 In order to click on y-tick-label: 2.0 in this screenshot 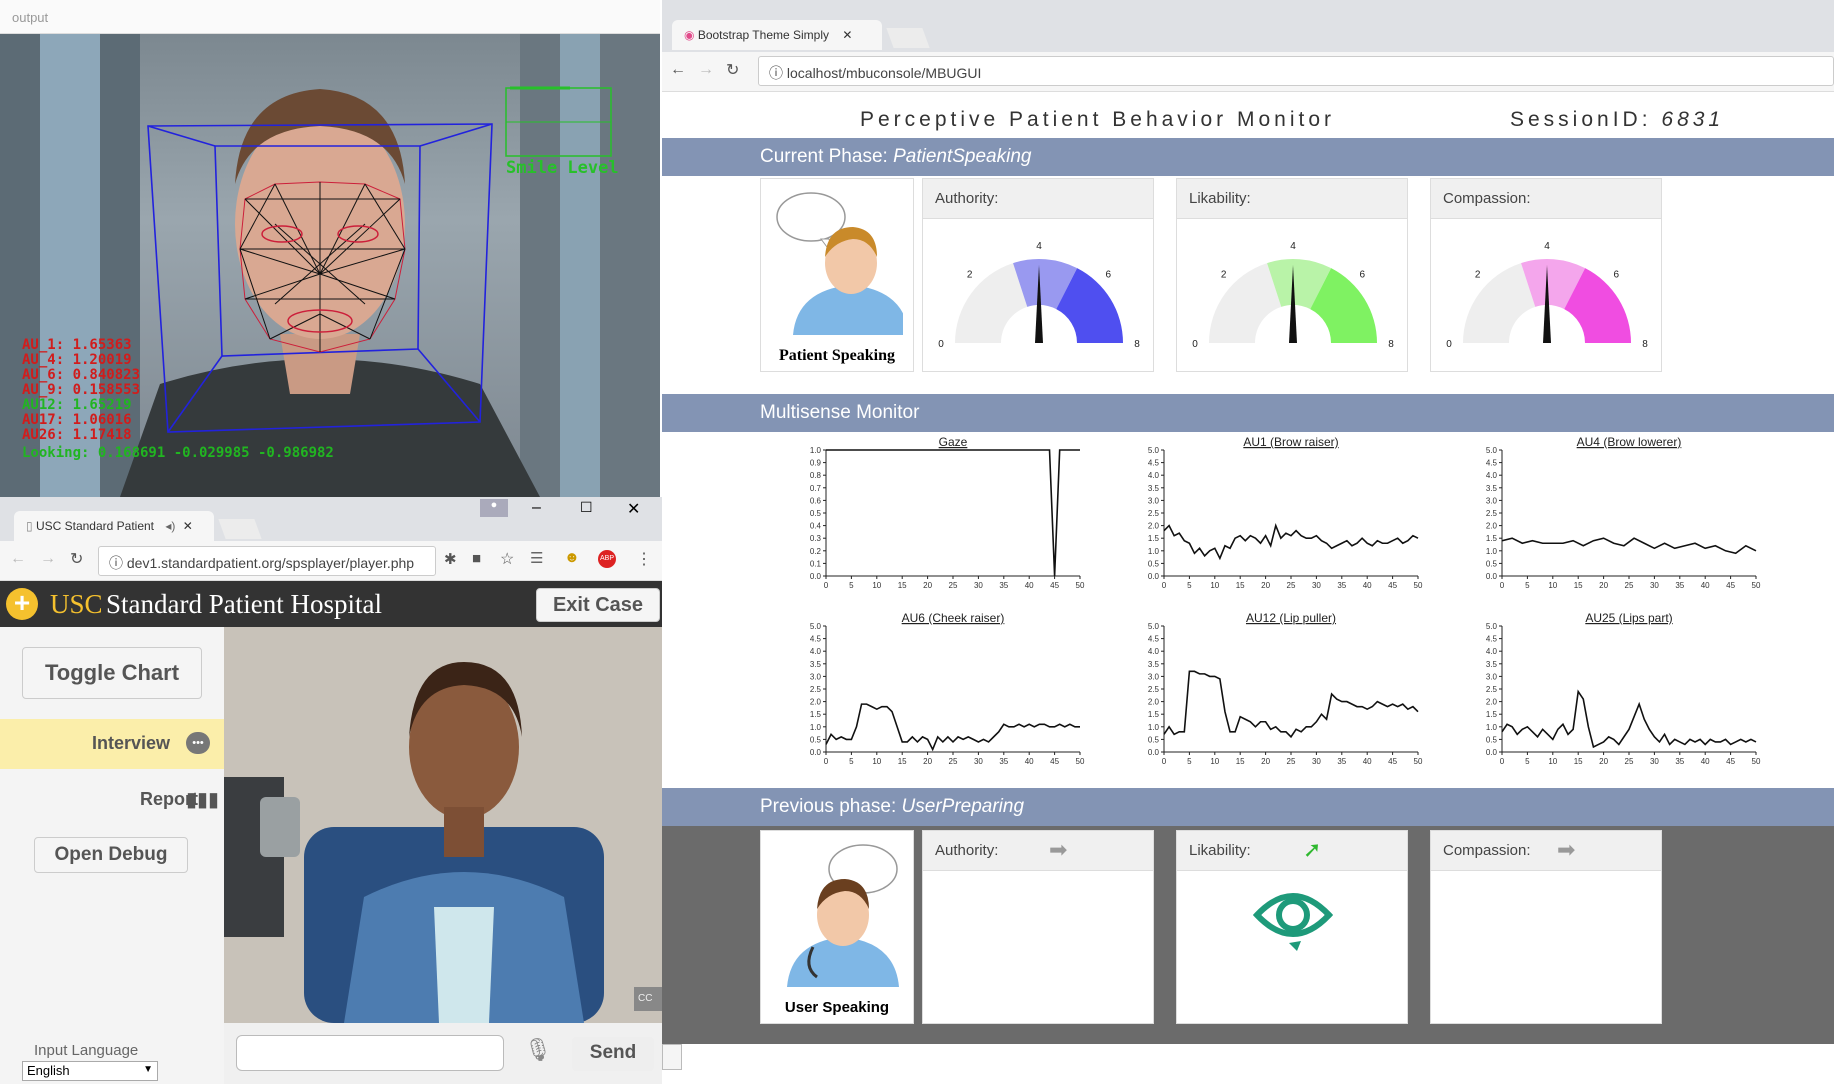, I will do `click(1154, 526)`.